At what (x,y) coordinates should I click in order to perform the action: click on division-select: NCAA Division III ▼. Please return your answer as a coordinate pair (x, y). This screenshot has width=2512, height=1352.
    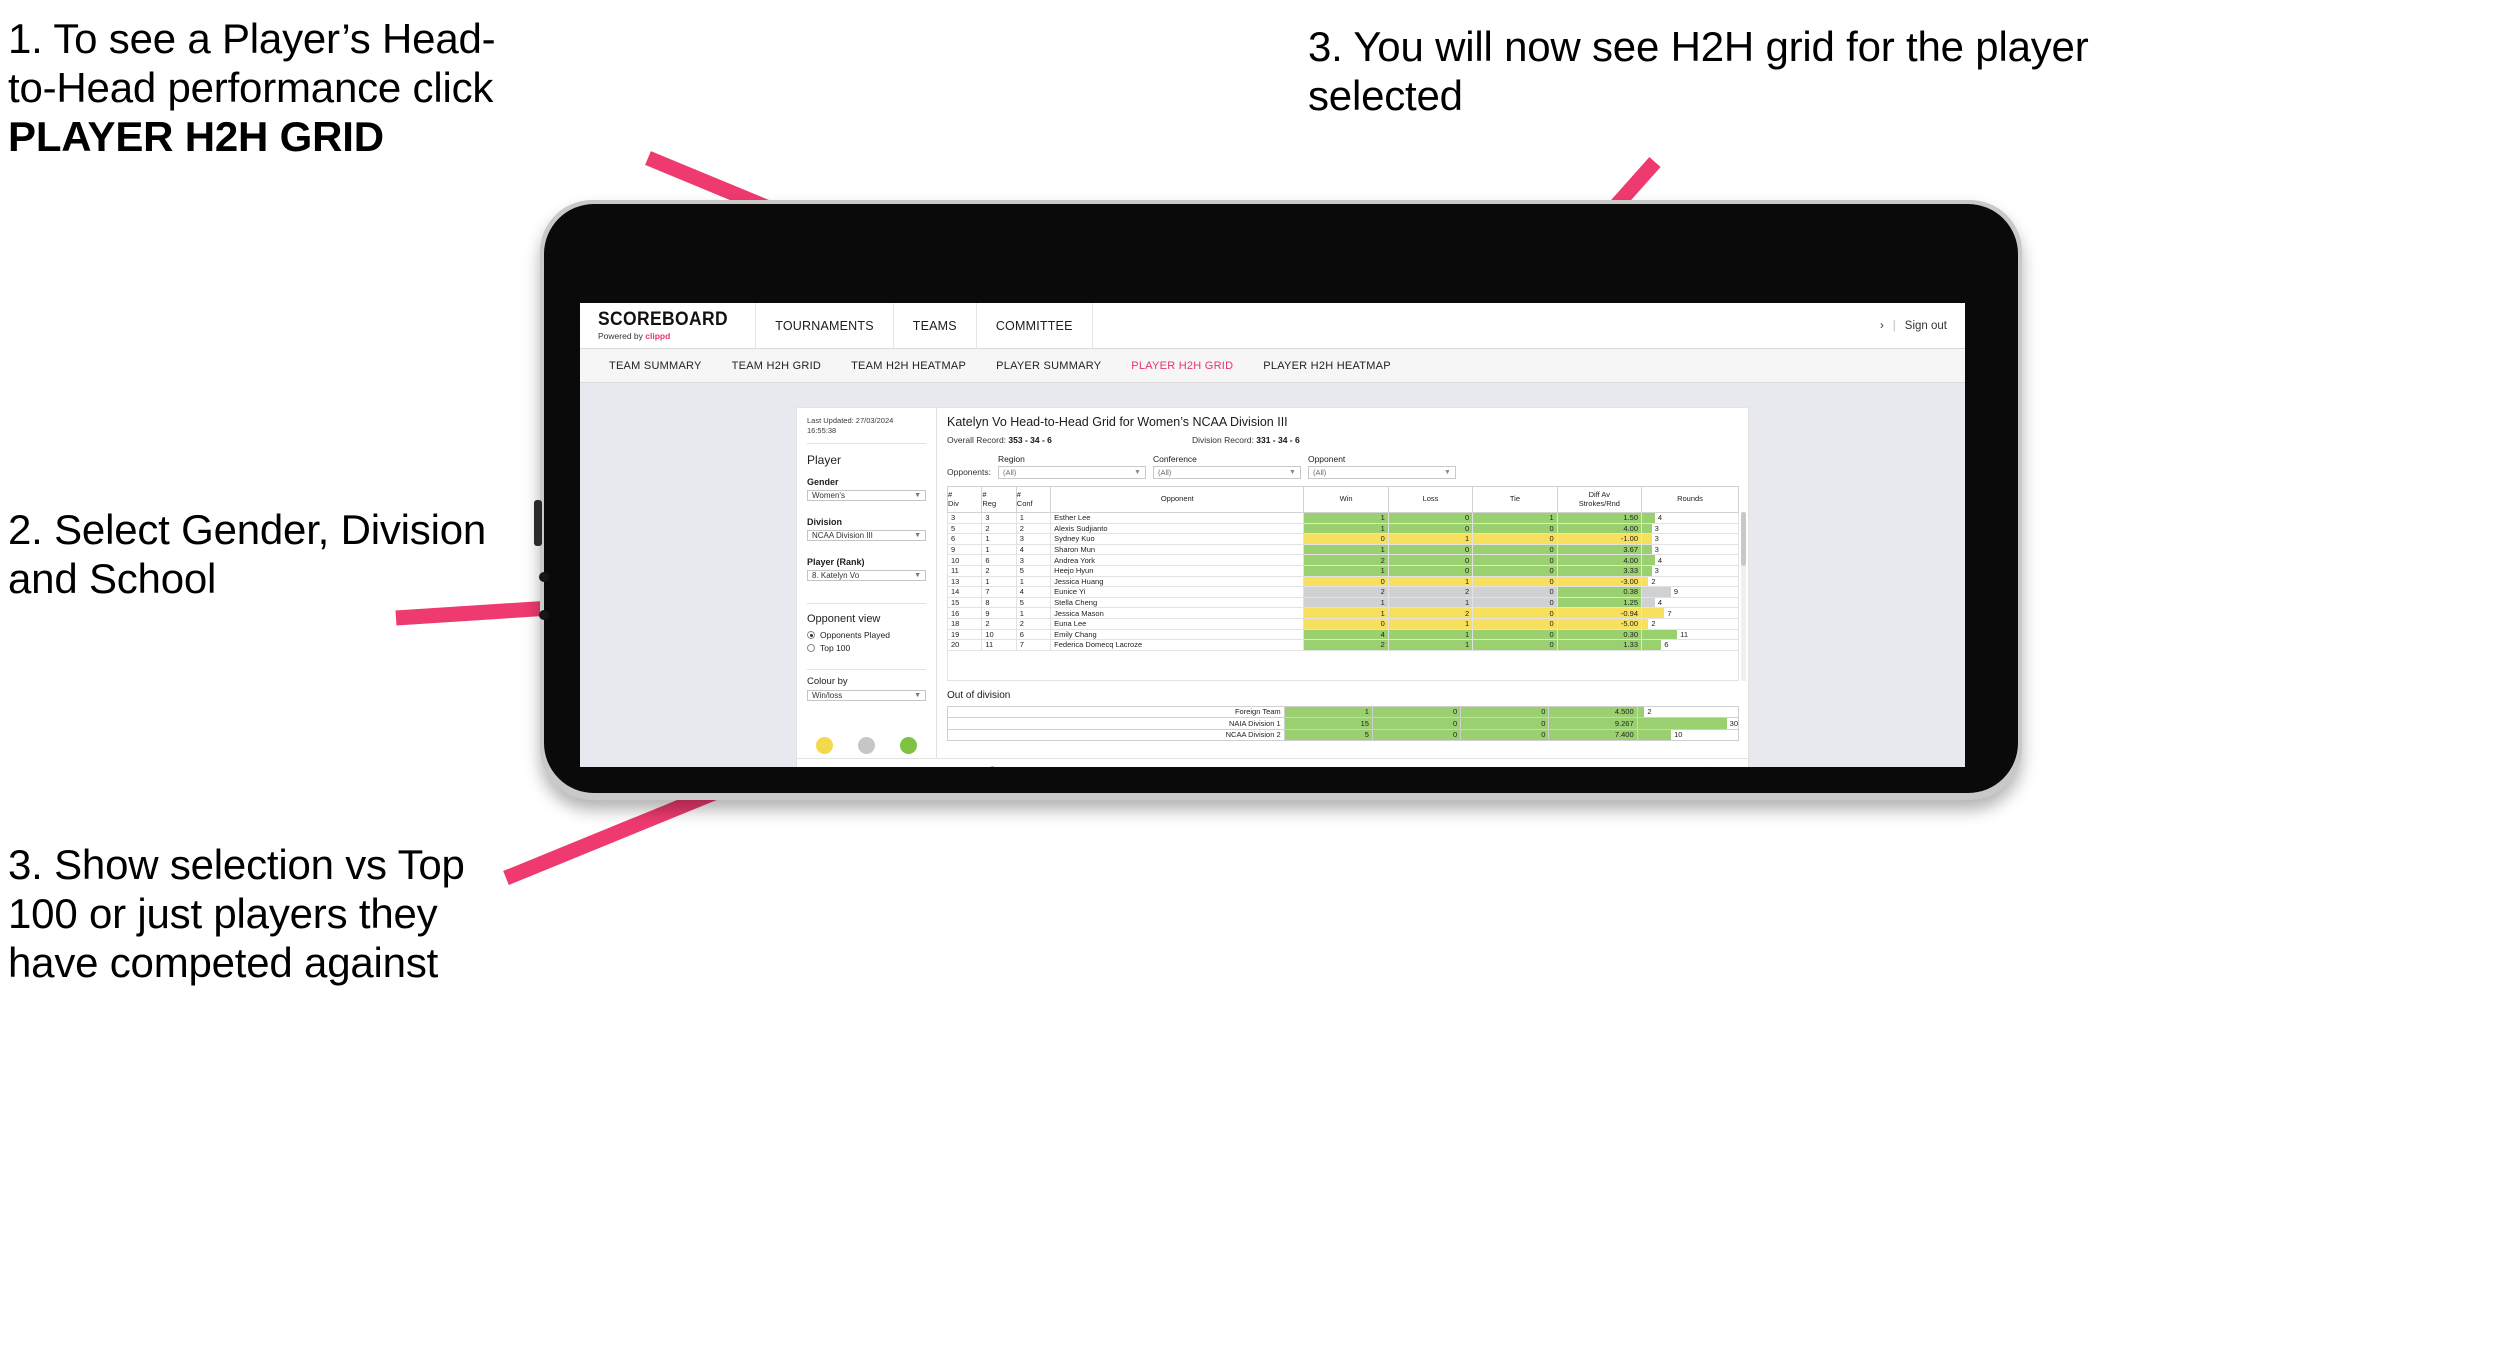
    Looking at the image, I should click on (866, 536).